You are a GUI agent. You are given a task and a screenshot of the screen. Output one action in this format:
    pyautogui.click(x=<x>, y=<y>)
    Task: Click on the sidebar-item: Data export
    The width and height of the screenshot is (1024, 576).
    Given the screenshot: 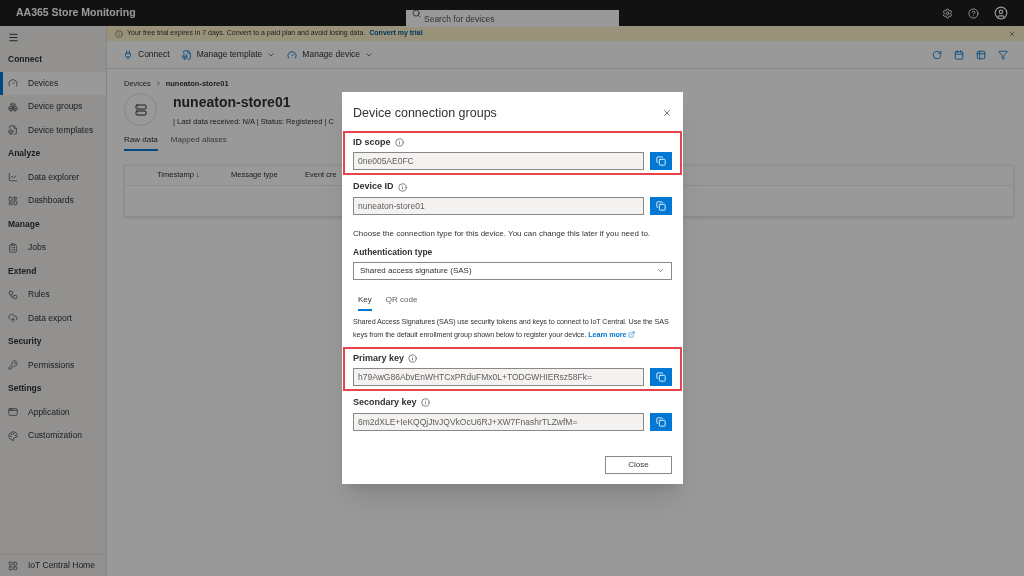 What is the action you would take?
    pyautogui.click(x=53, y=318)
    